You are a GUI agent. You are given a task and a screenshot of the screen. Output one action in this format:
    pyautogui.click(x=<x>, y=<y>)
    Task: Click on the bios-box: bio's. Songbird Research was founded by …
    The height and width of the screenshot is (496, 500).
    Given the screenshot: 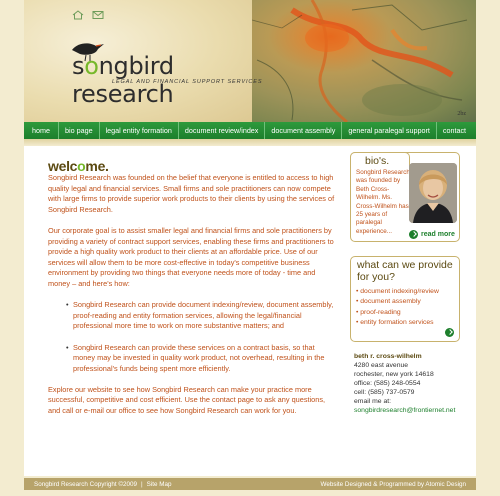 What is the action you would take?
    pyautogui.click(x=405, y=197)
    